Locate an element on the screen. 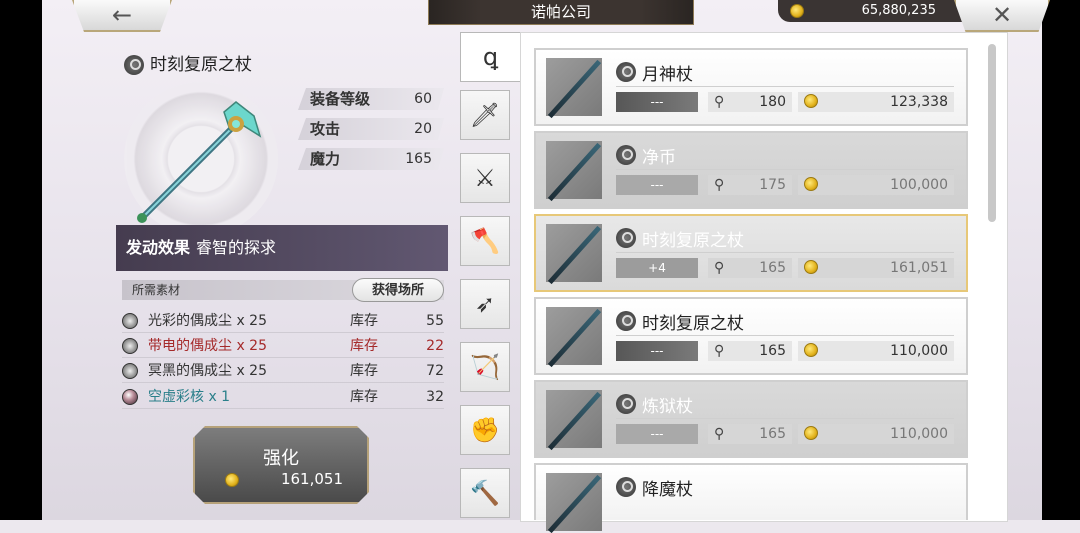  item-price: 161,051 is located at coordinates (876, 268).